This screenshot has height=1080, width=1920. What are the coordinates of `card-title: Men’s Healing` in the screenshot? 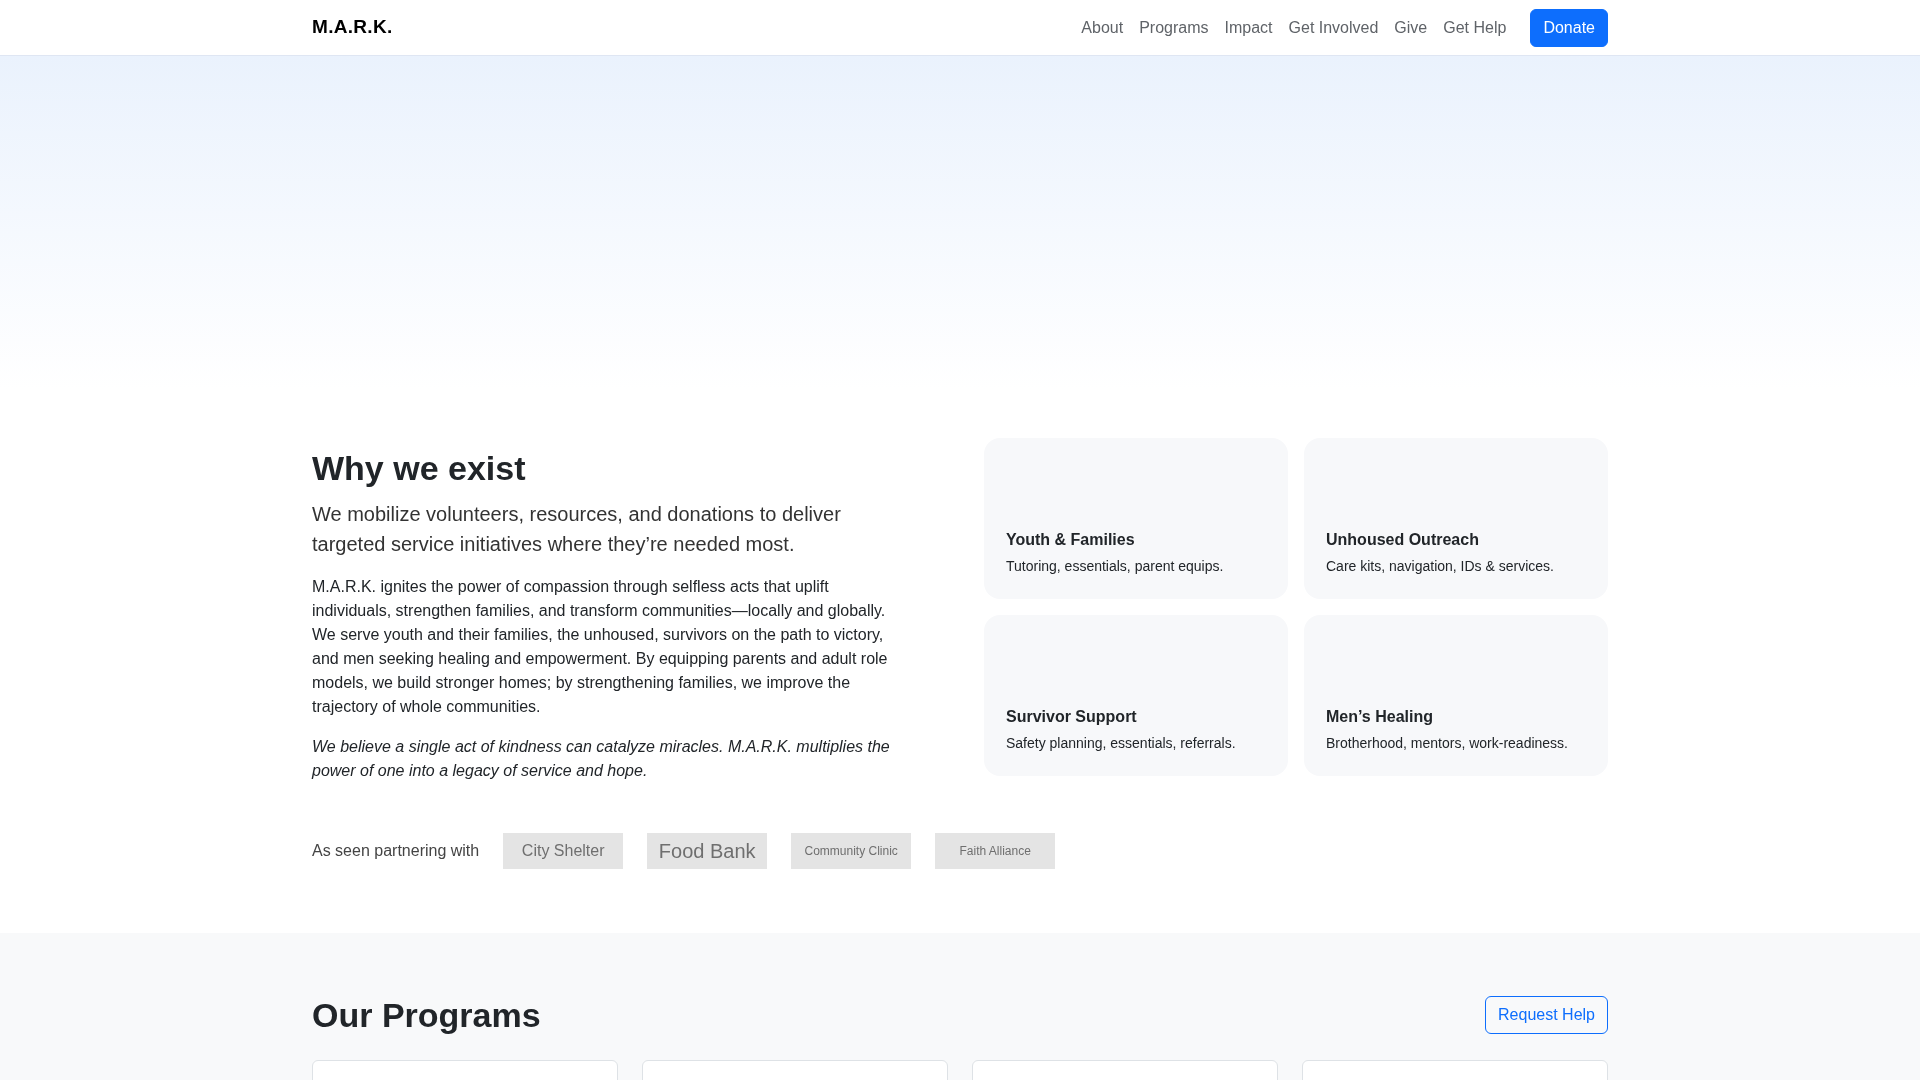 It's located at (1380, 717).